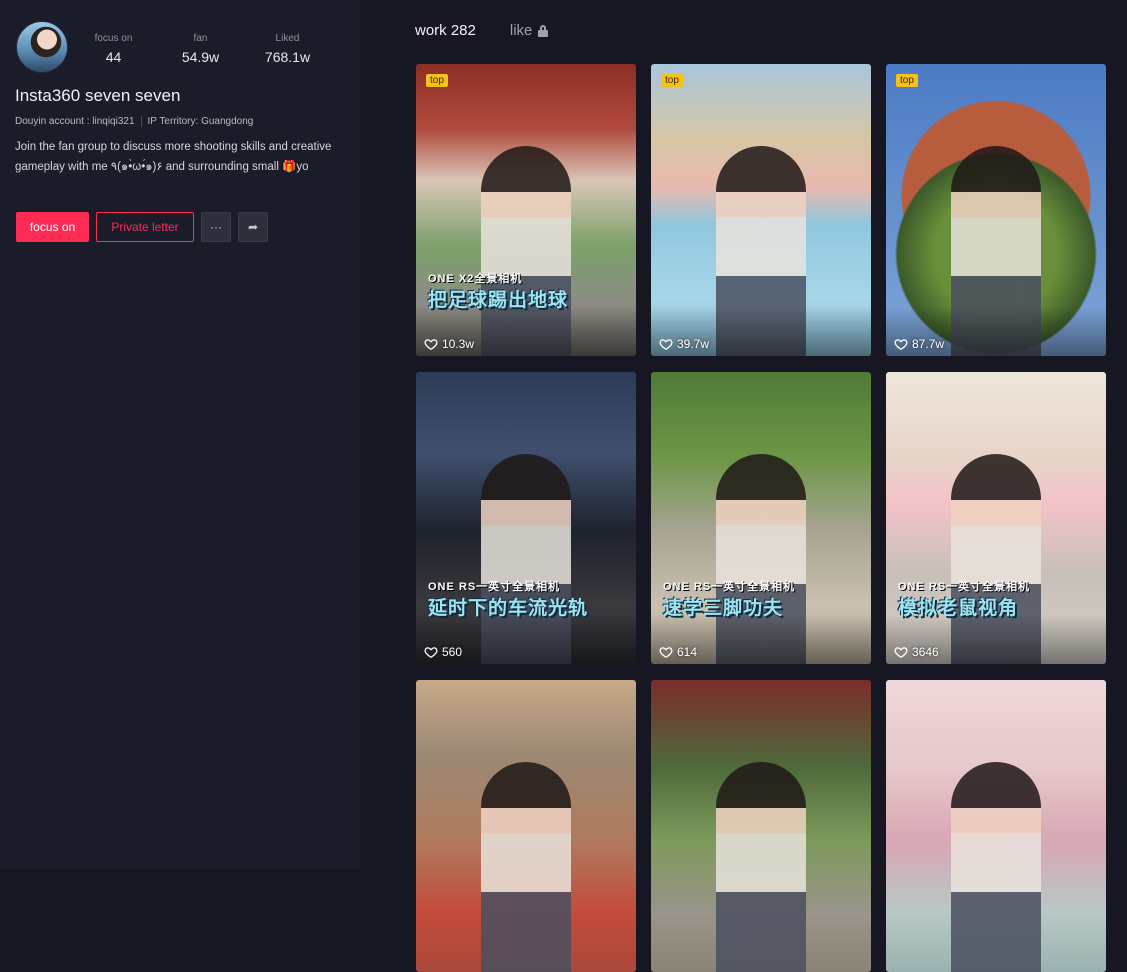 The width and height of the screenshot is (1127, 972). What do you see at coordinates (445, 30) in the screenshot?
I see `tab-works: work 282` at bounding box center [445, 30].